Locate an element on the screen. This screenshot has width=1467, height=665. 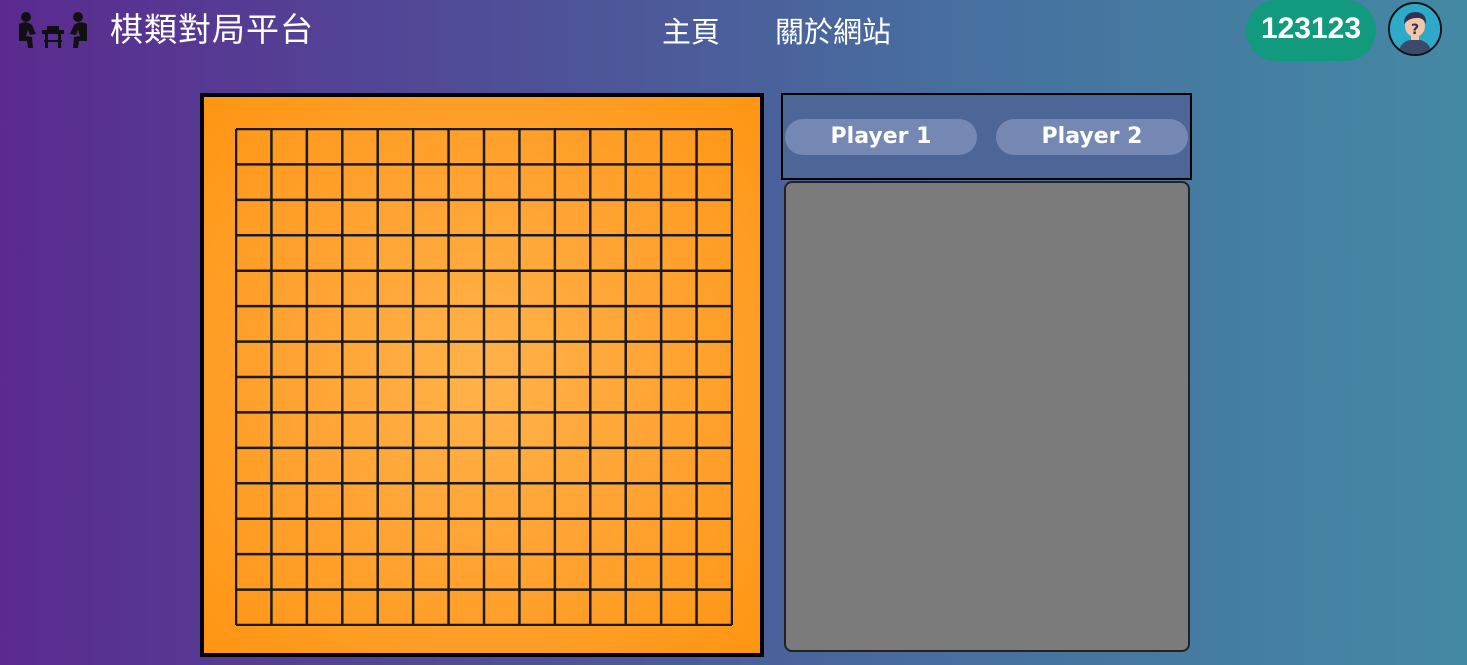
nav-about-link: 關於網站 is located at coordinates (833, 32).